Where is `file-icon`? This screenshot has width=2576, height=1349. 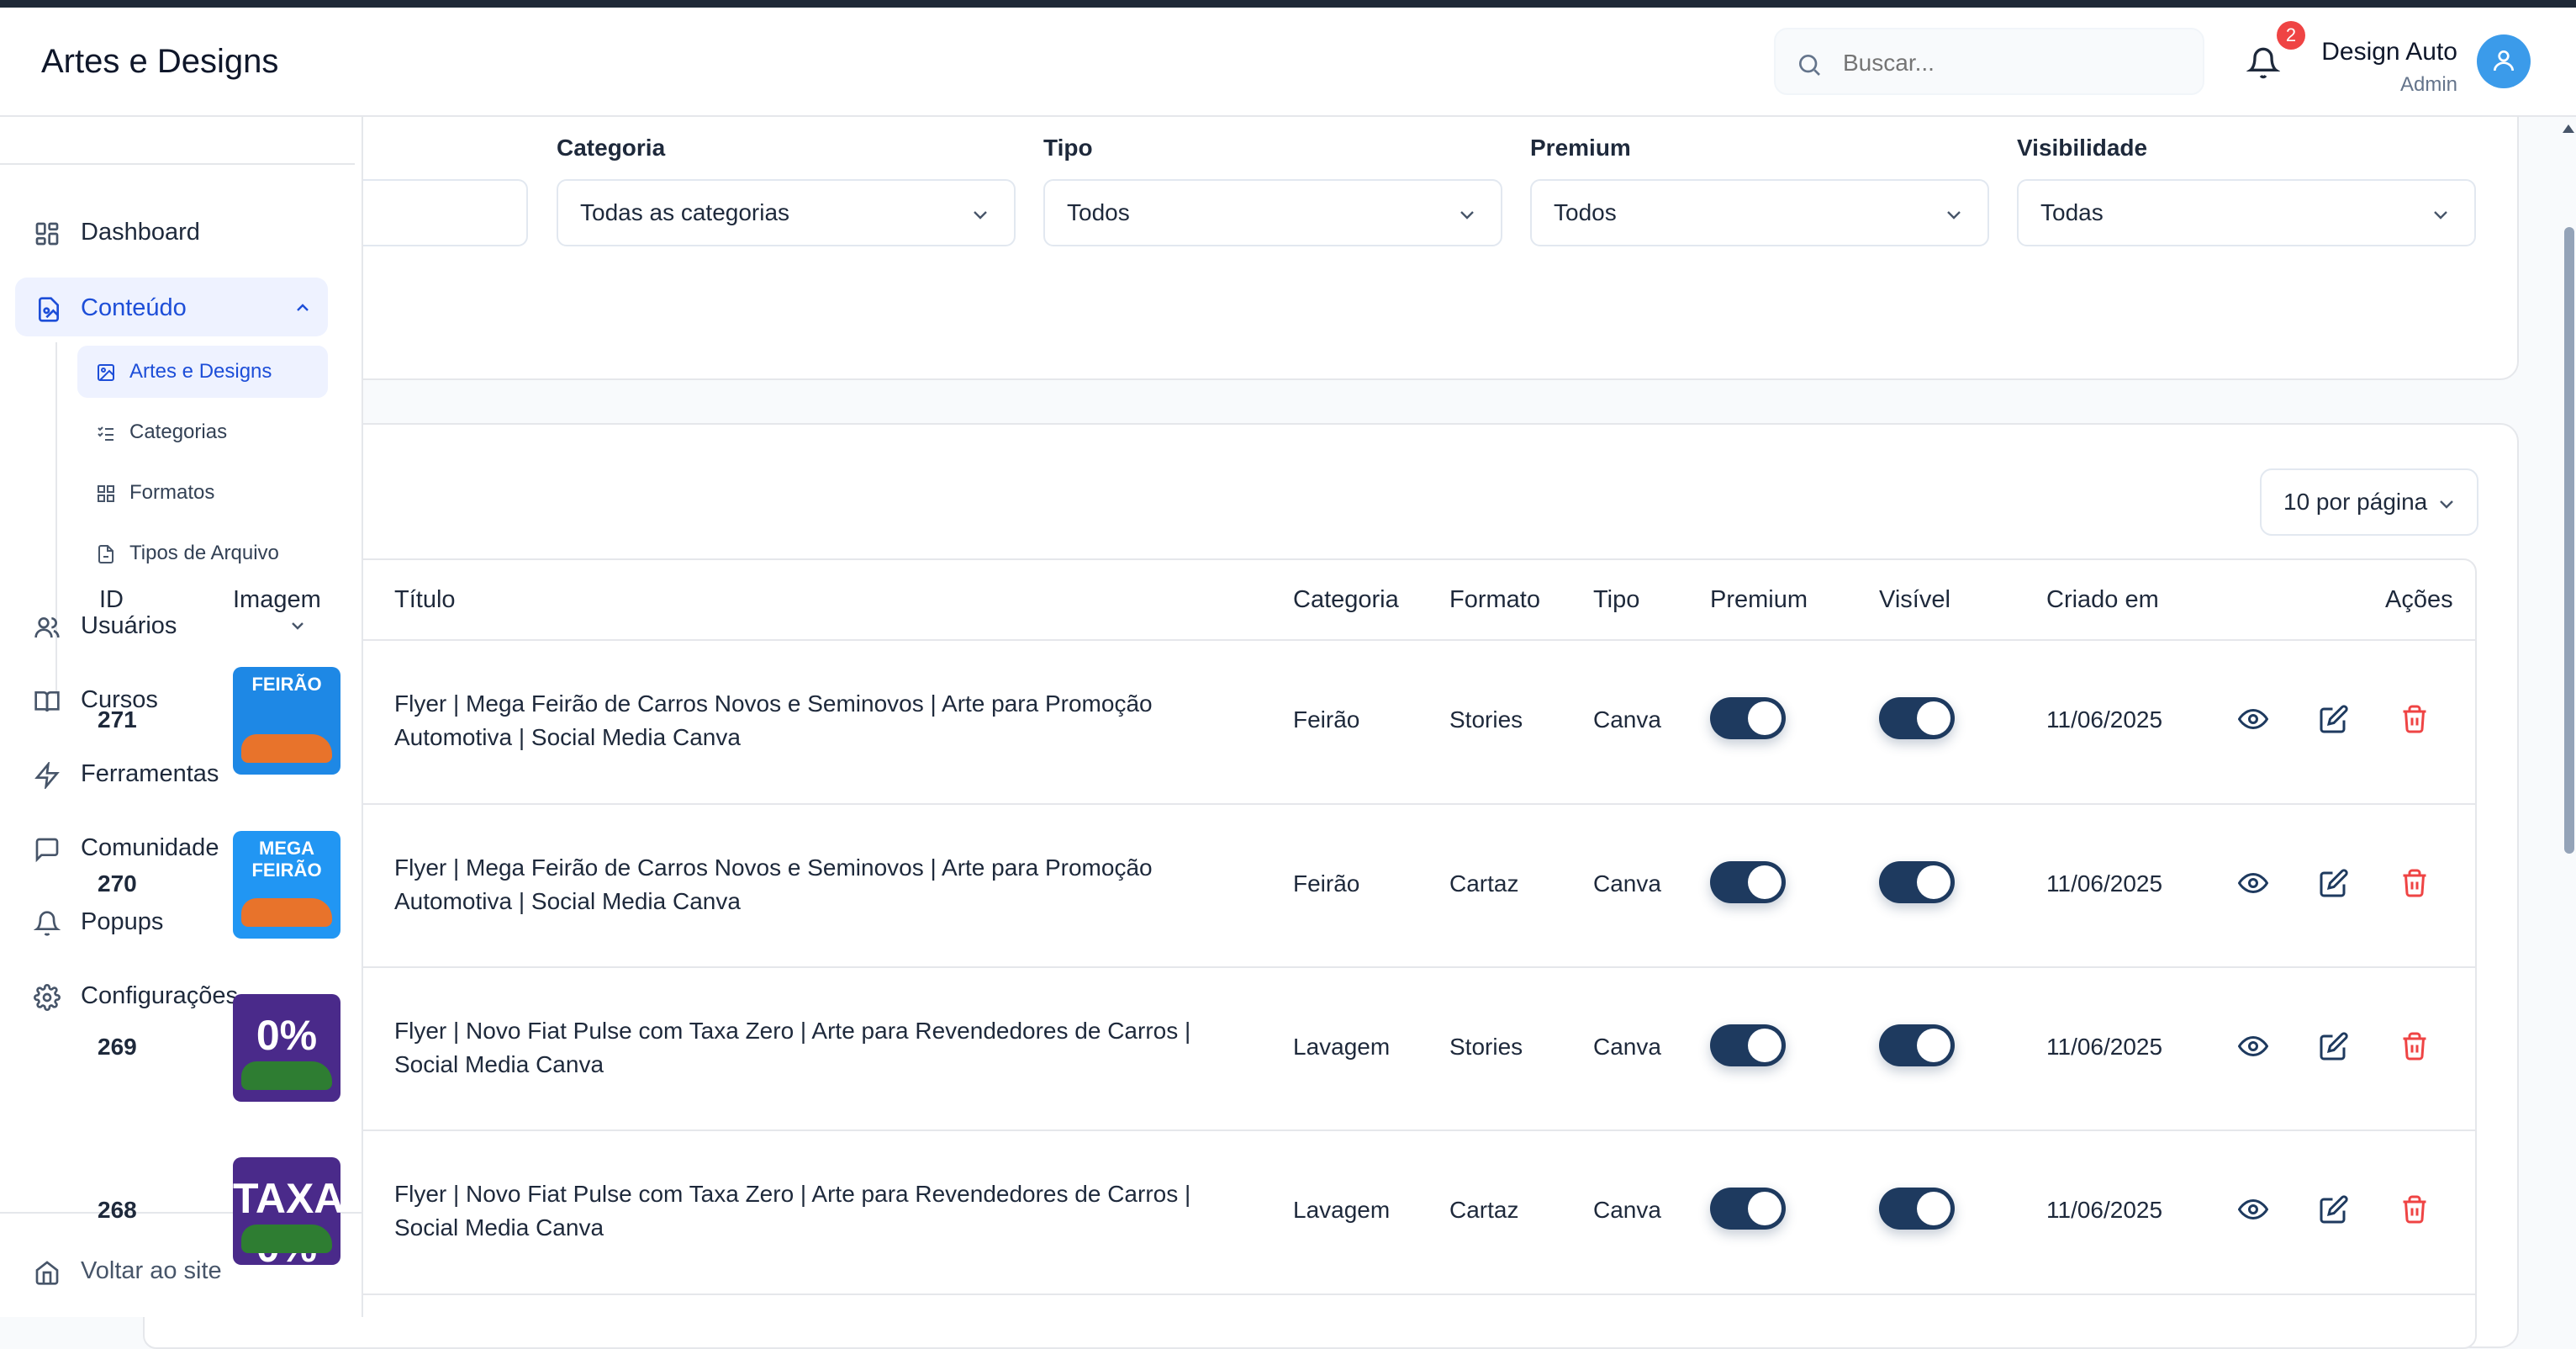 file-icon is located at coordinates (105, 554).